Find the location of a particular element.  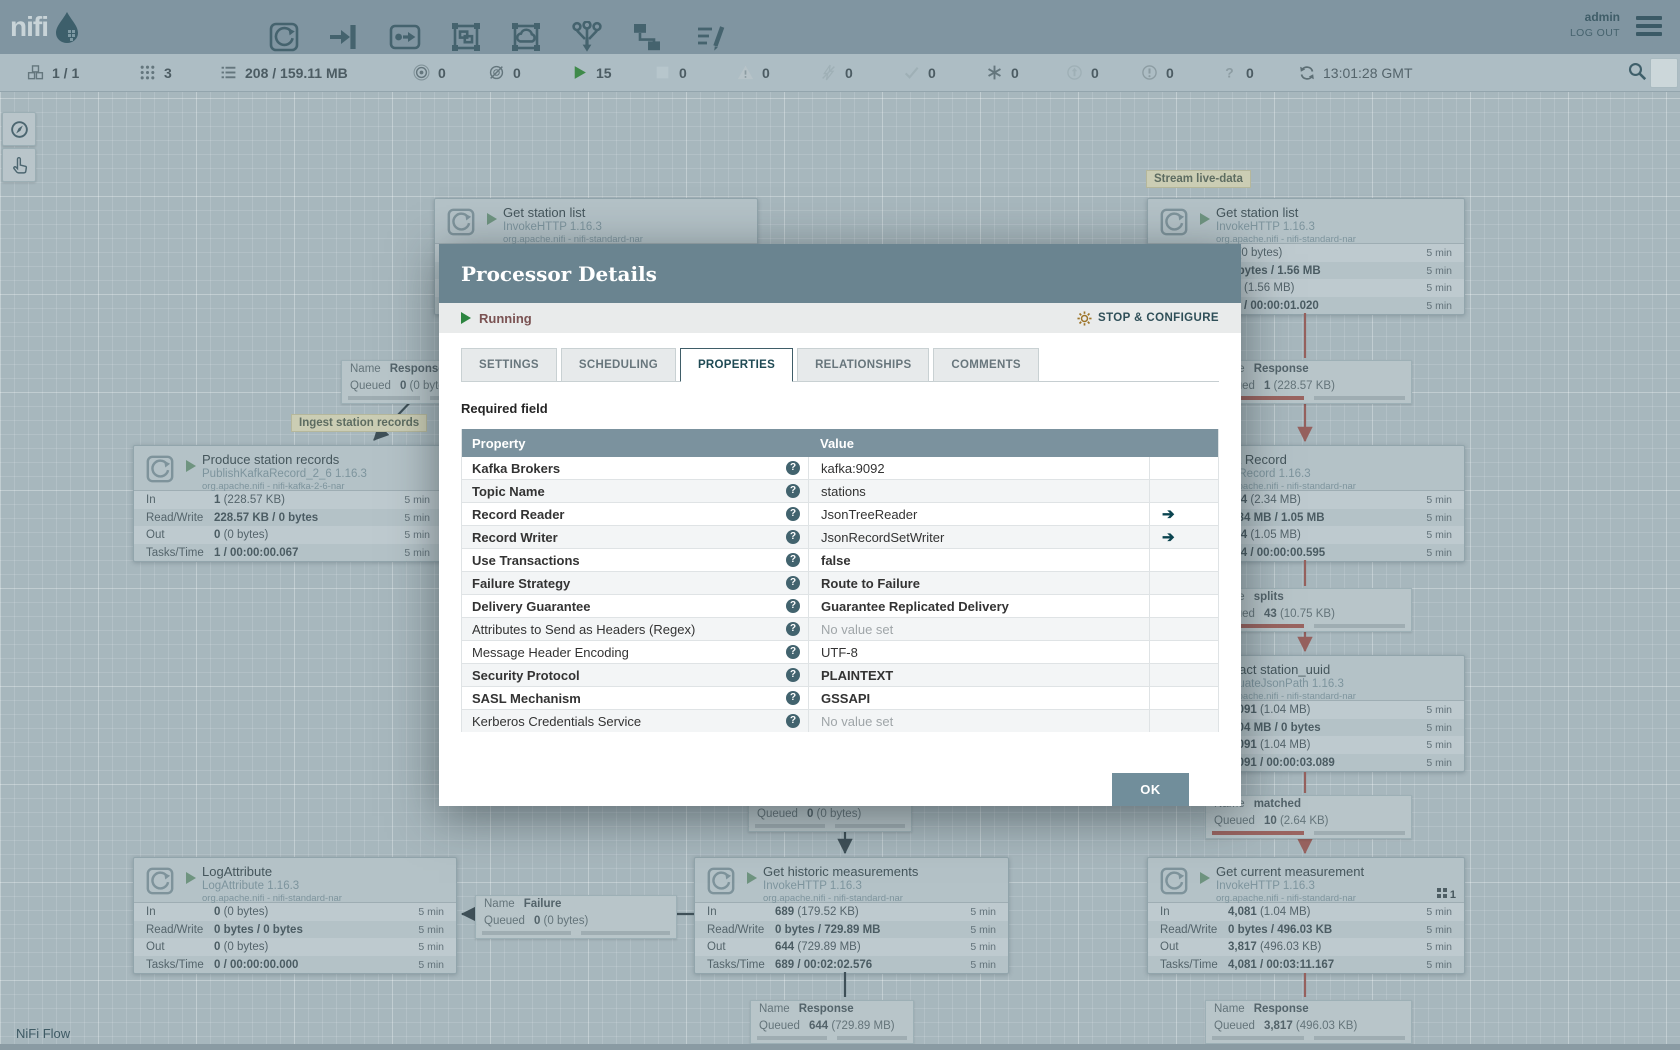

property-name: Kafka Brokers is located at coordinates (516, 468).